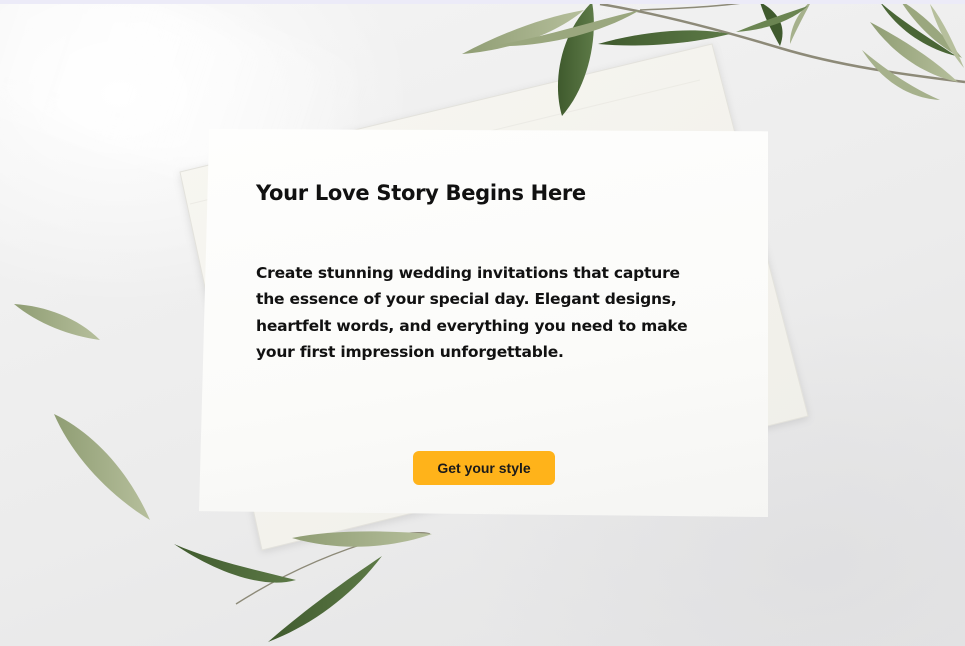 The width and height of the screenshot is (965, 646). I want to click on get-your-style-button: Get your style, so click(484, 468).